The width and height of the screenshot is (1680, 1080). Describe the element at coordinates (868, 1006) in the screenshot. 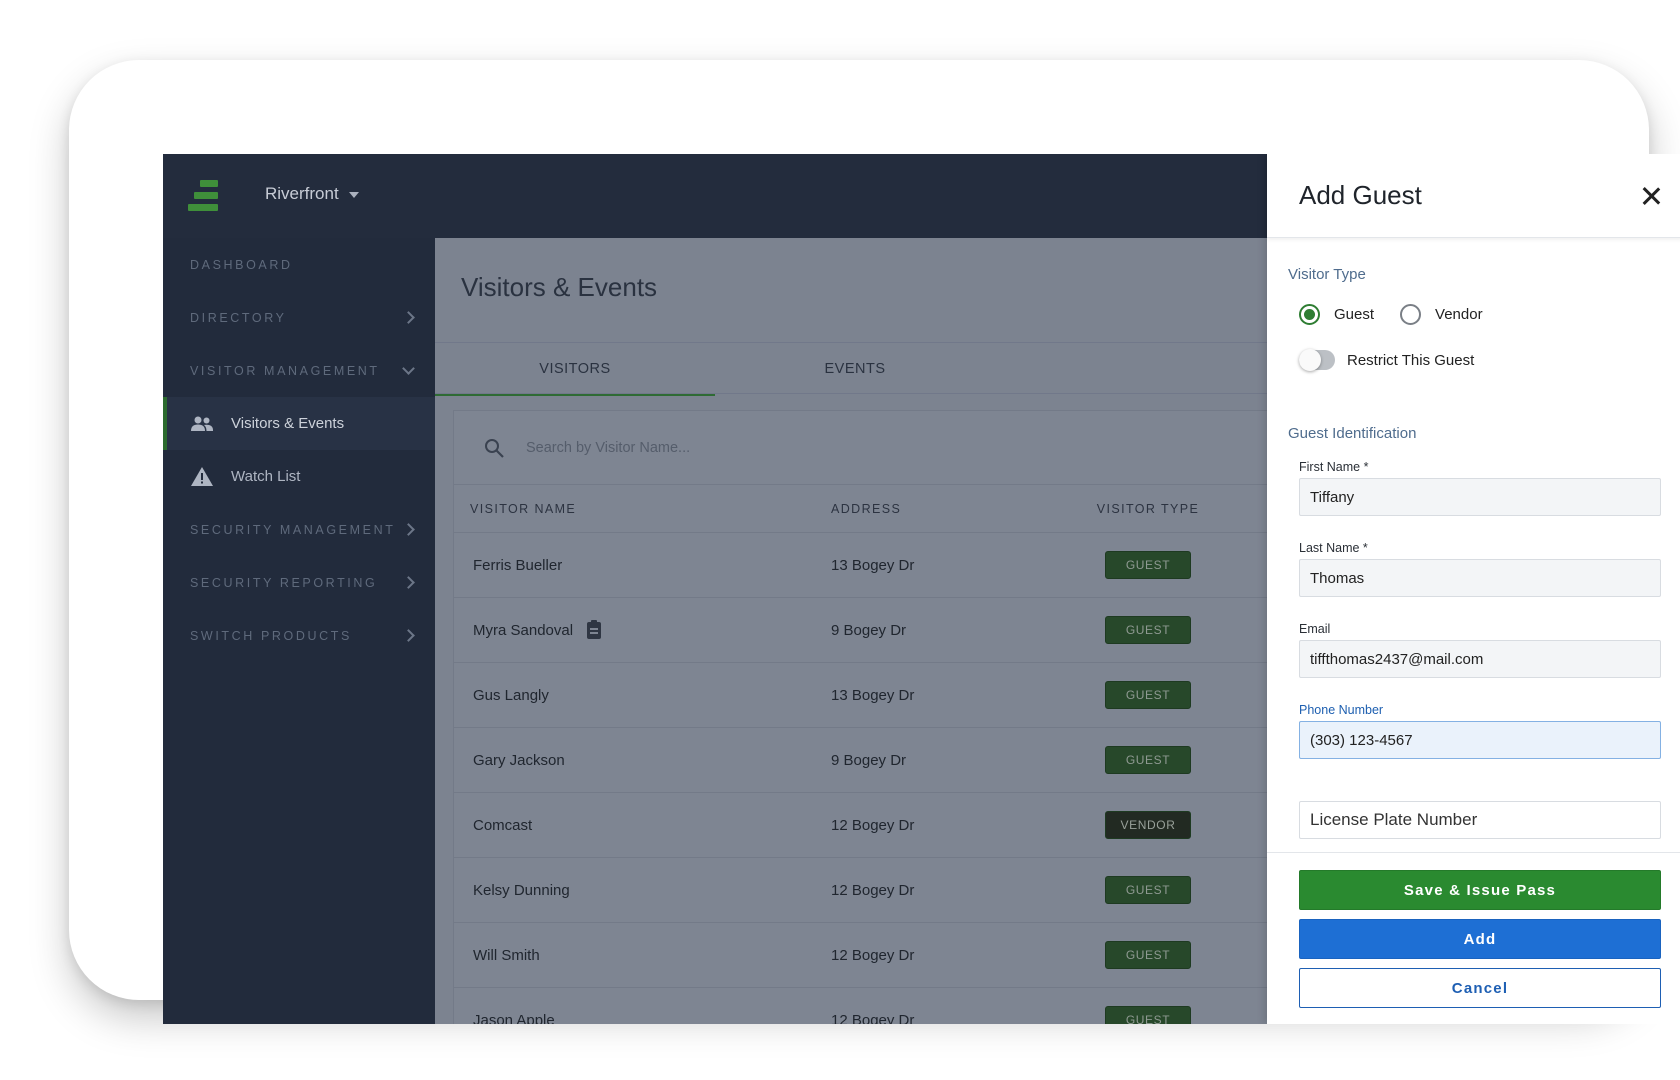

I see `table-row: Jason Apple 12 Bogey Dr GUEST` at that location.